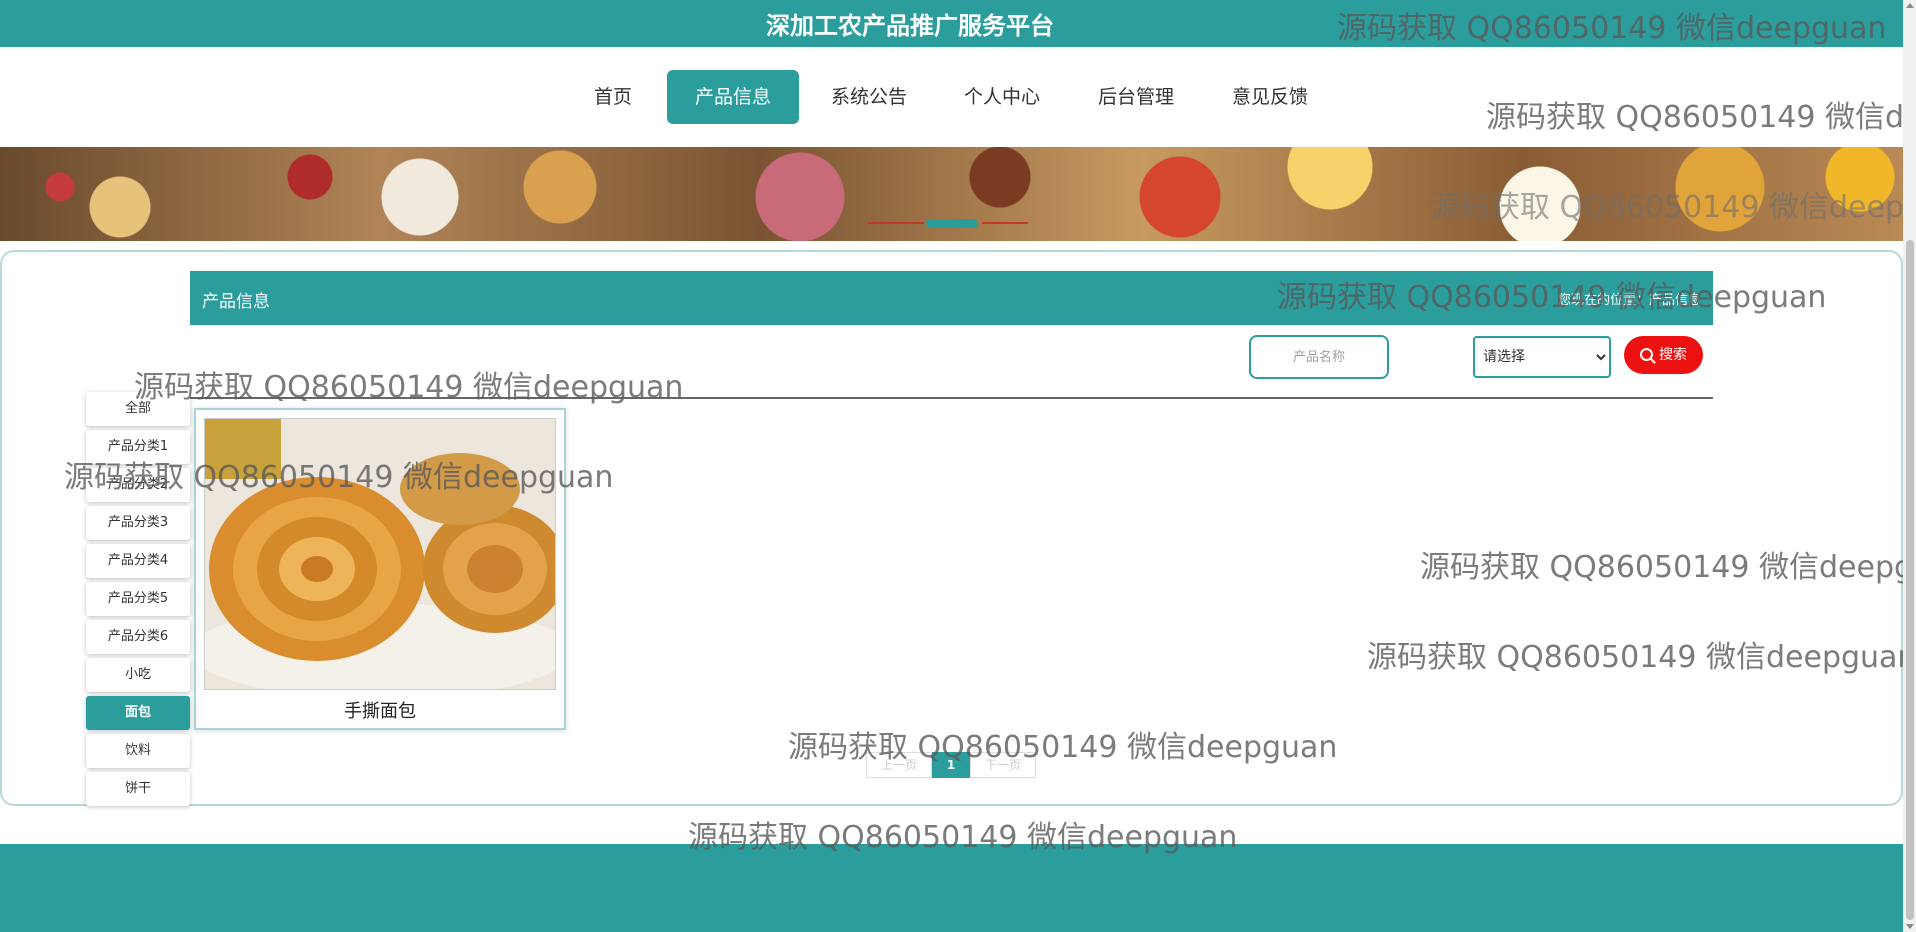 This screenshot has width=1916, height=932. I want to click on nav-item-admin: 后台管理, so click(1136, 97).